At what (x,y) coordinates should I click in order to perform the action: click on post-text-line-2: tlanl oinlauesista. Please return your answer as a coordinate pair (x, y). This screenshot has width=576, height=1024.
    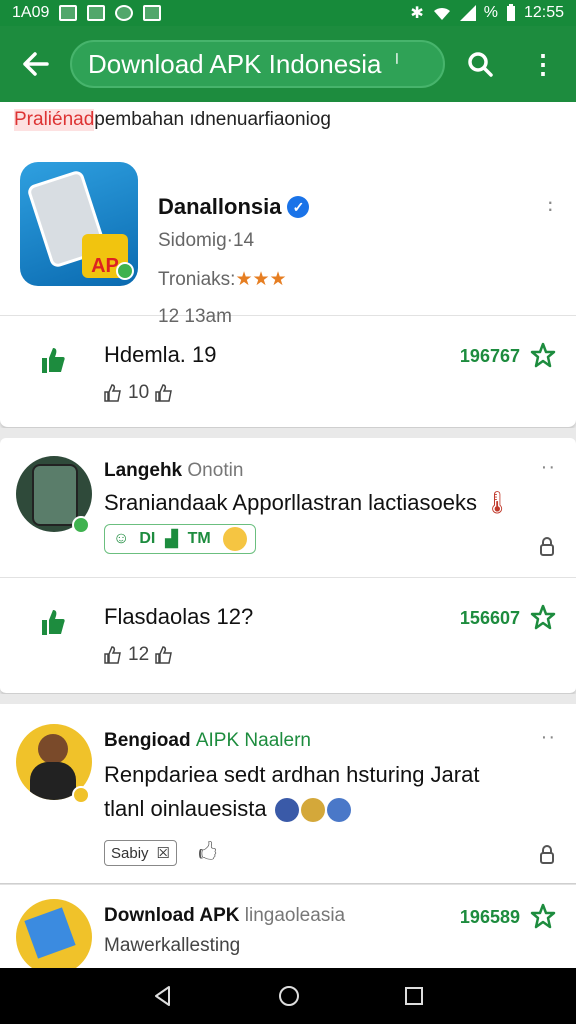
    Looking at the image, I should click on (227, 809).